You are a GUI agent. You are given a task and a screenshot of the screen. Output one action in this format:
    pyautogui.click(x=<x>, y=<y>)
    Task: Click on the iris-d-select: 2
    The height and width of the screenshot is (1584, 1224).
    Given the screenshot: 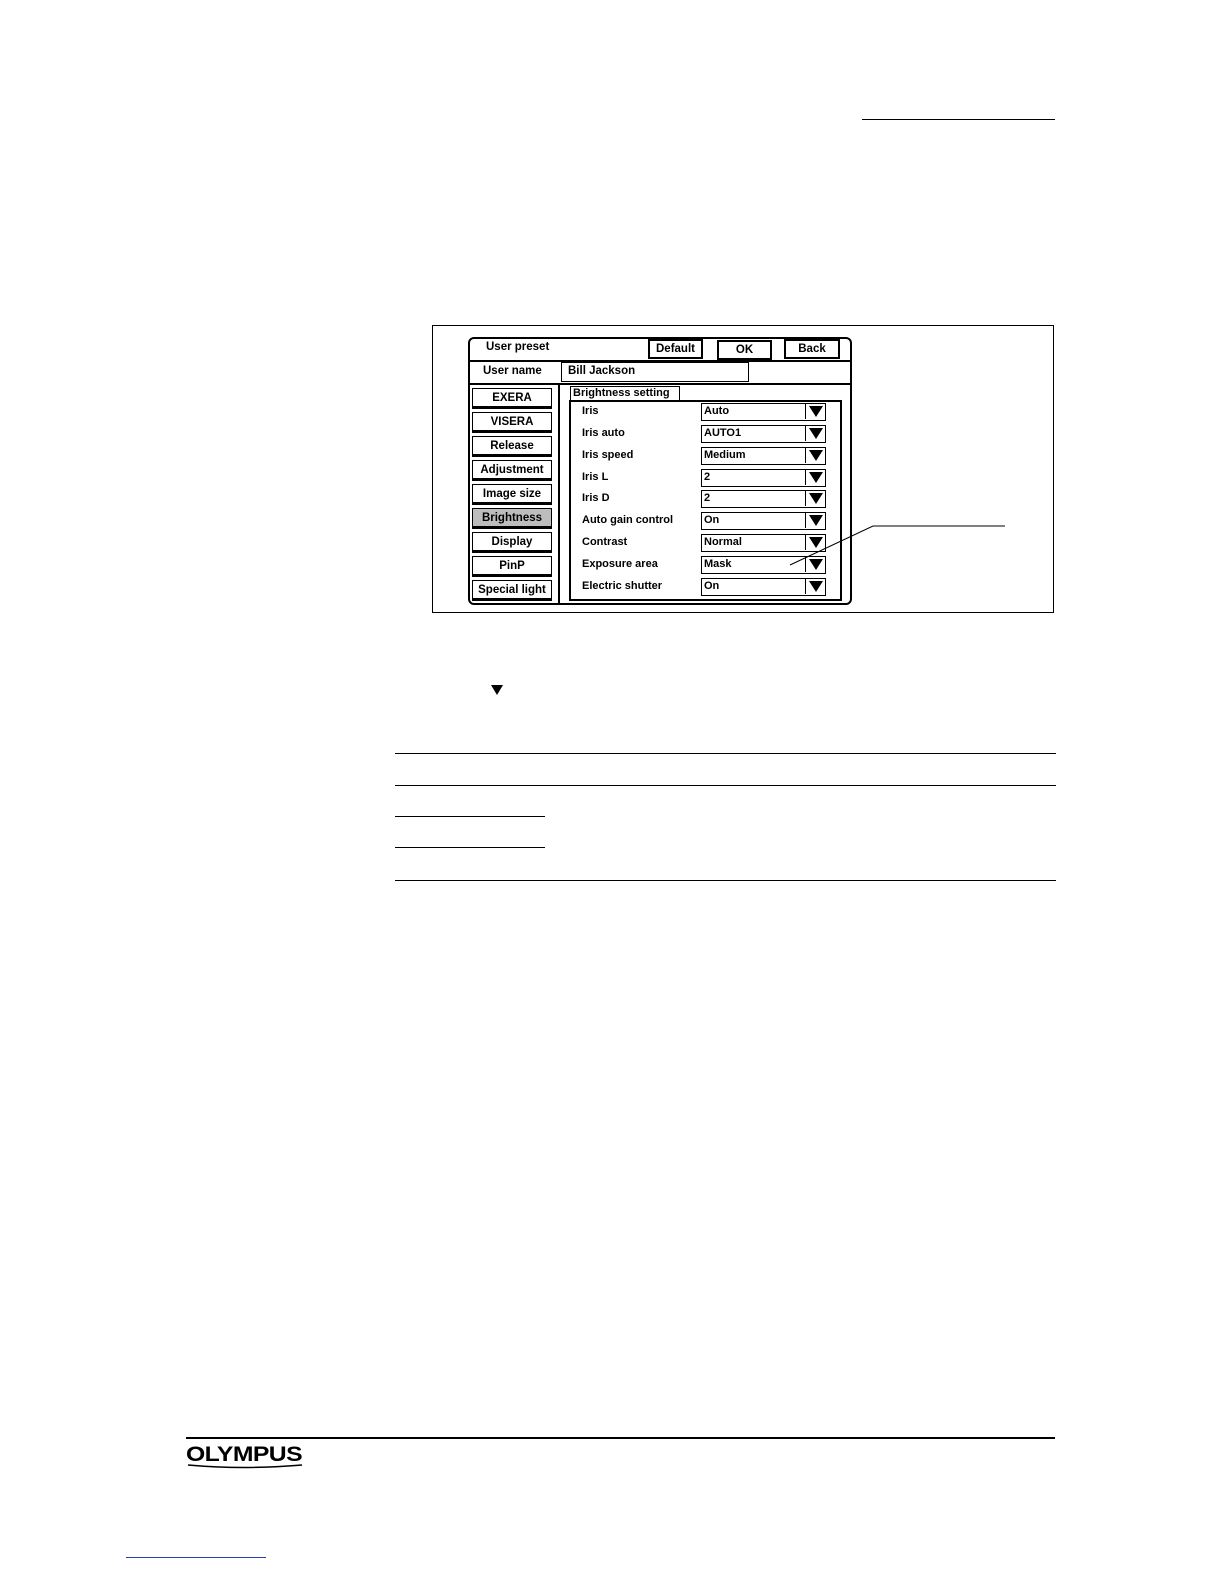 What is the action you would take?
    pyautogui.click(x=763, y=499)
    